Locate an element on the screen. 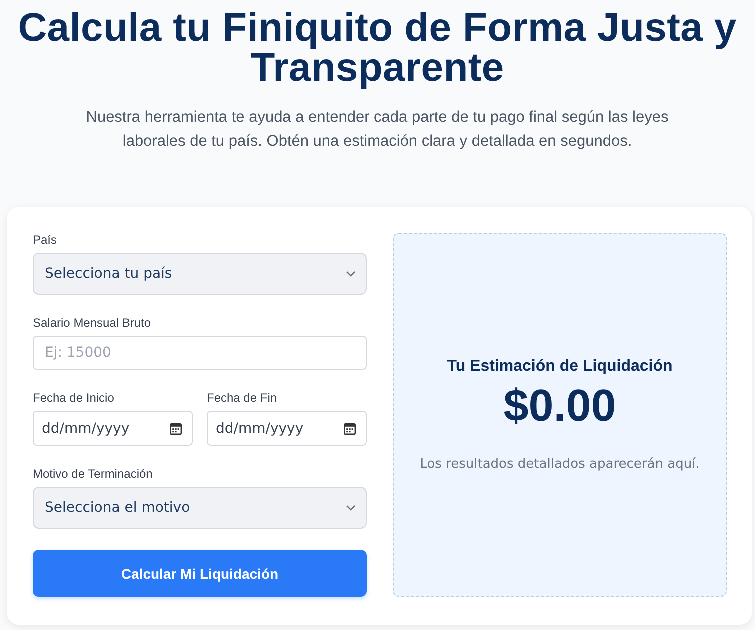 This screenshot has width=755, height=630. field-label: Salario Mensual Bruto is located at coordinates (92, 323).